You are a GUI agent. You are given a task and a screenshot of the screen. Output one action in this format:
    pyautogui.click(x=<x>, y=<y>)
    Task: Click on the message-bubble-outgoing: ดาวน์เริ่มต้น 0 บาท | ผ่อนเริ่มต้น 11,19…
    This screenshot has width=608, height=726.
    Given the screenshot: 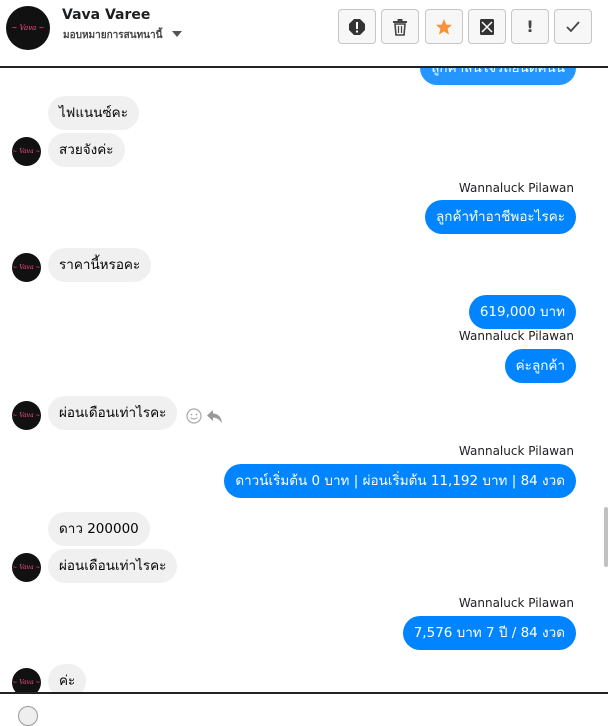 What is the action you would take?
    pyautogui.click(x=400, y=481)
    